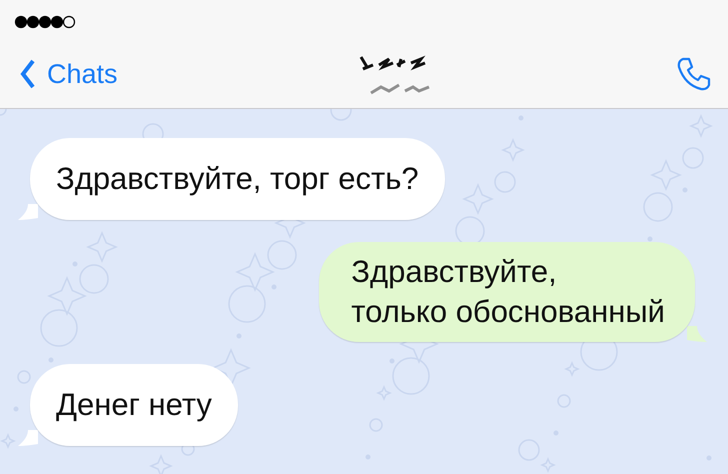 Image resolution: width=728 pixels, height=474 pixels. Describe the element at coordinates (69, 74) in the screenshot. I see `back-button: Chats` at that location.